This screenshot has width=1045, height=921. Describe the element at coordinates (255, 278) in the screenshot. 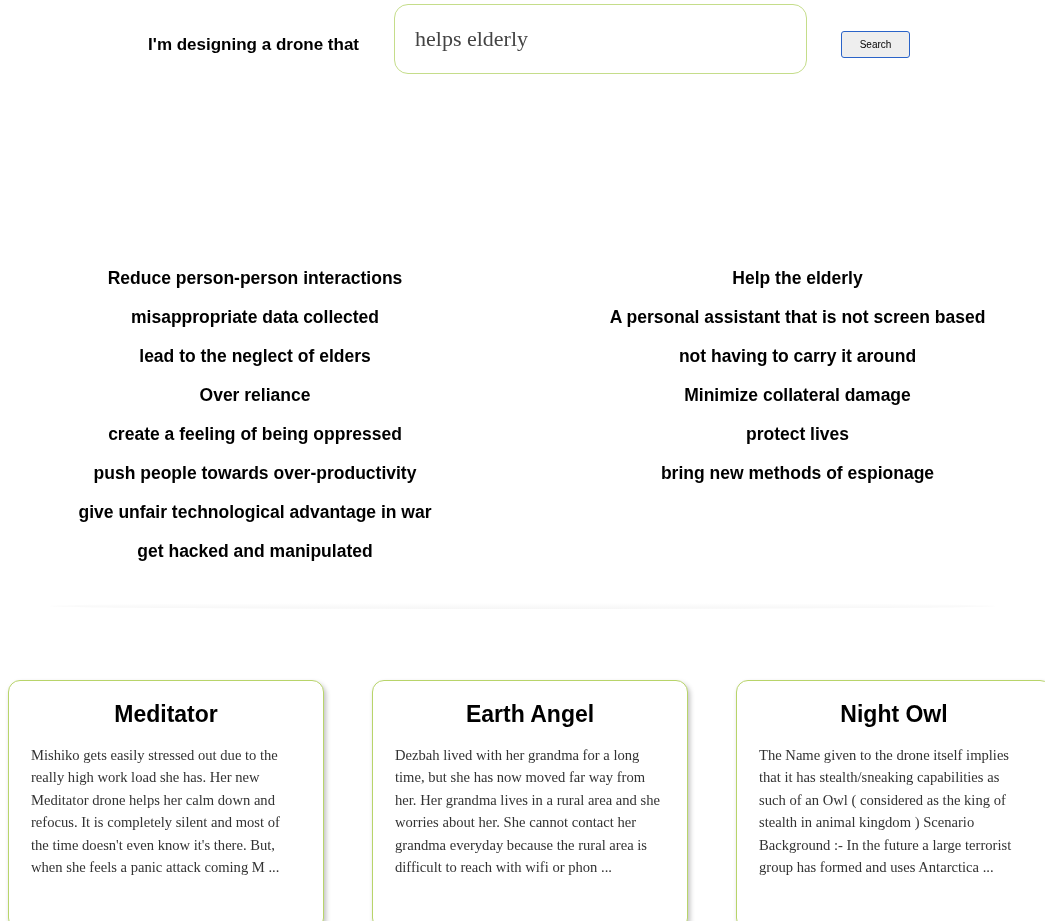

I see `idea-text: Reduce person-person interactions` at that location.